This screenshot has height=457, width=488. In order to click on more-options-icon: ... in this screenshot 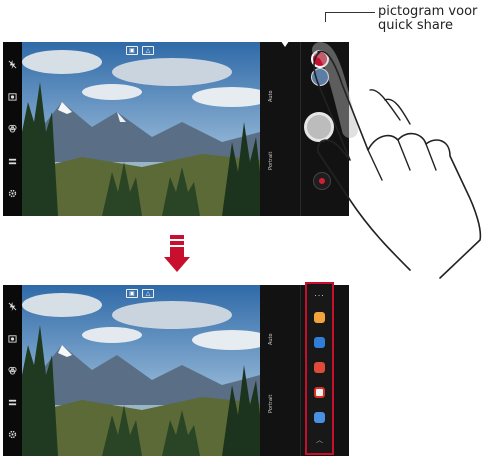, I will do `click(319, 294)`.